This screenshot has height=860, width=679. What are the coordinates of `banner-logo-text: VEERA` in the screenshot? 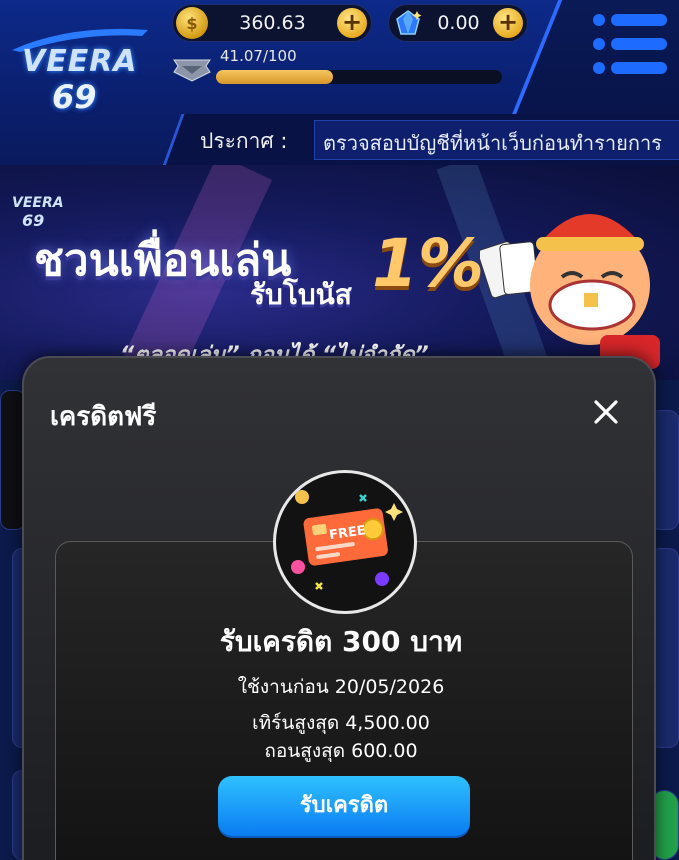 It's located at (38, 203).